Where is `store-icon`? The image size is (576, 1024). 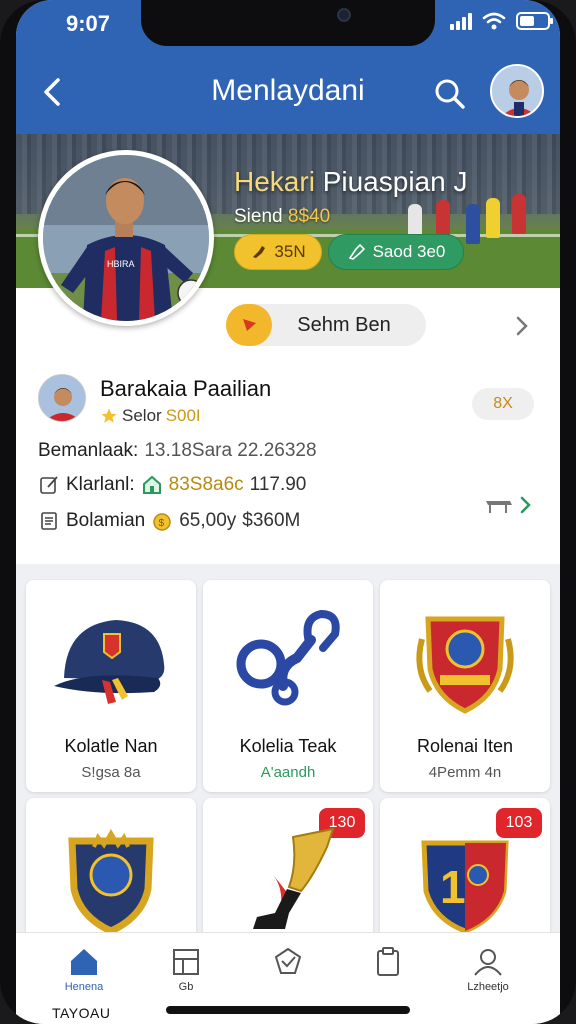
store-icon is located at coordinates (186, 962).